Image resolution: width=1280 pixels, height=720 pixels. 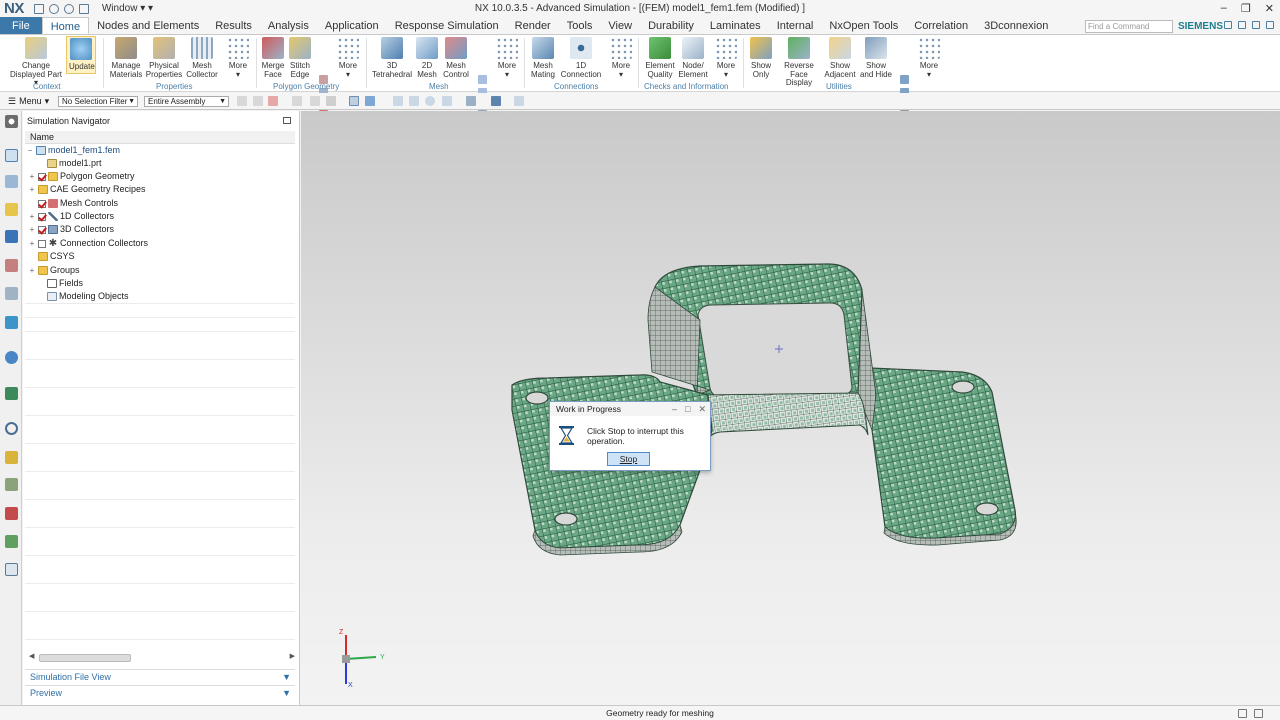 I want to click on tab-analysis: Analysis, so click(x=288, y=25).